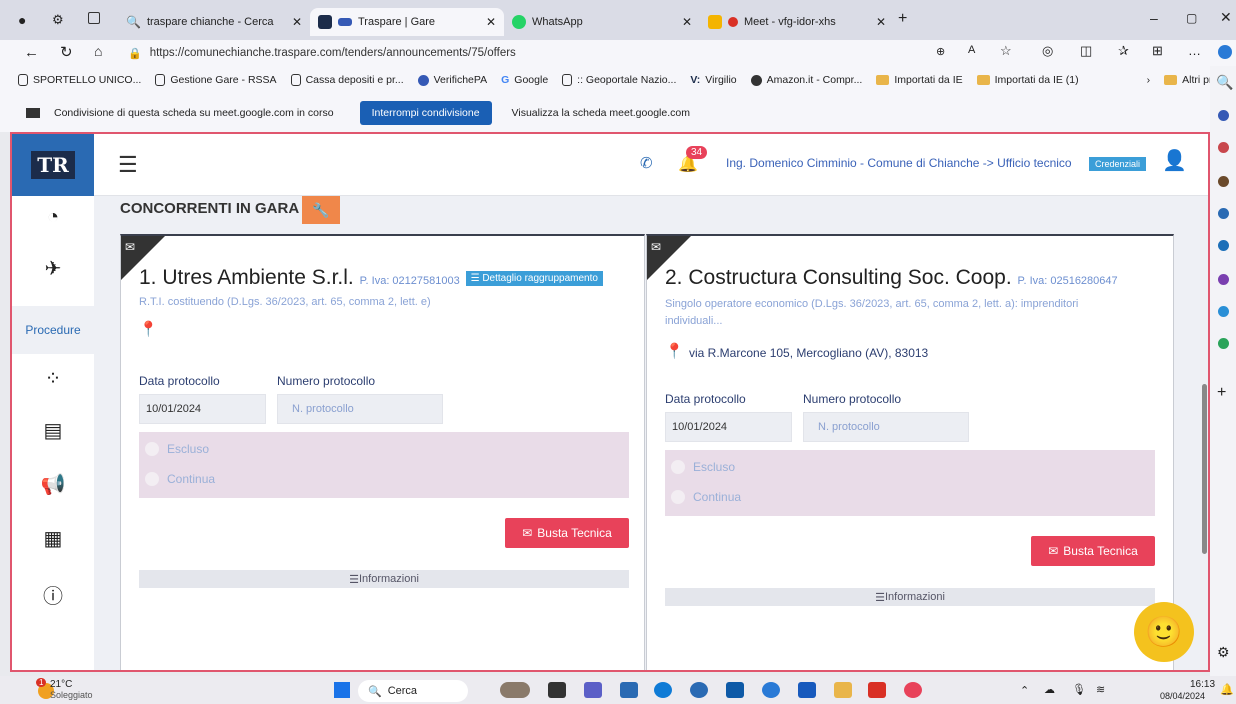 The height and width of the screenshot is (704, 1236). Describe the element at coordinates (699, 690) in the screenshot. I see `chrome-icon` at that location.